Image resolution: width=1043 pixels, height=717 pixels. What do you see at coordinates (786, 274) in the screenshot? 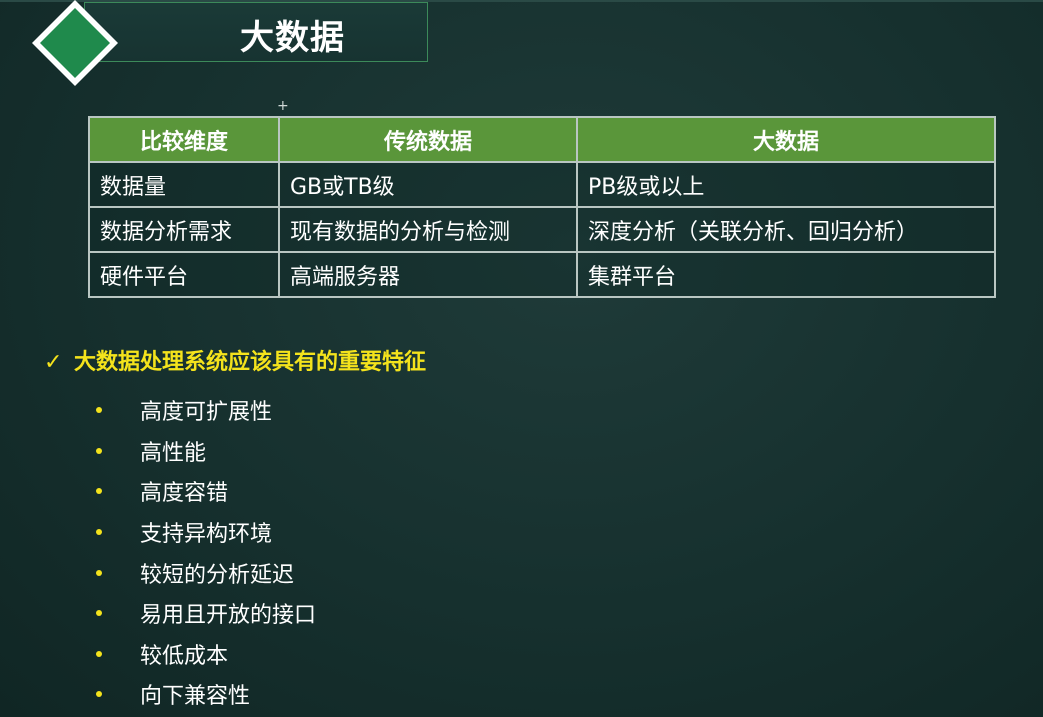
I see `table-cell: 集群平台` at bounding box center [786, 274].